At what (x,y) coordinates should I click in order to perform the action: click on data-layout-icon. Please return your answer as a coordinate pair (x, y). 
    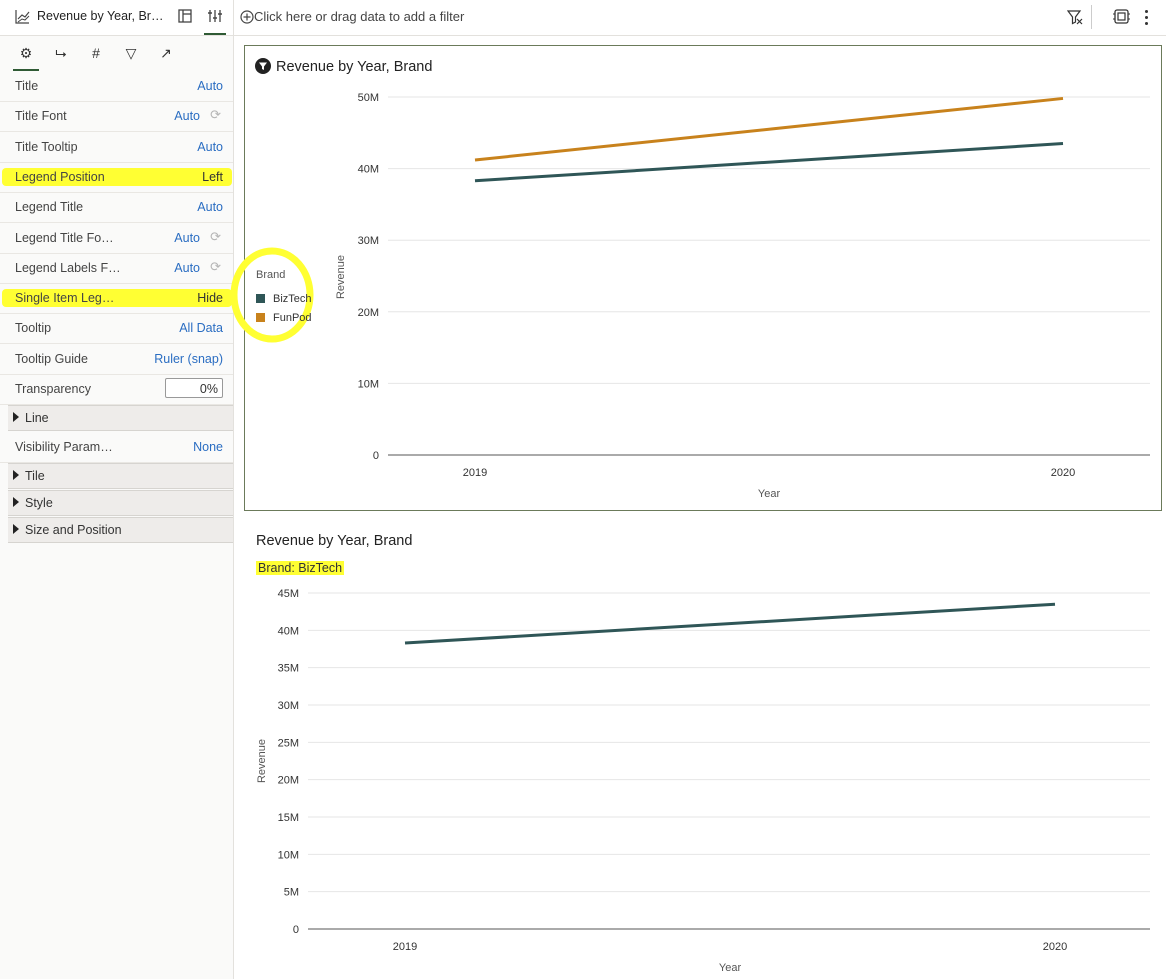
    Looking at the image, I should click on (185, 16).